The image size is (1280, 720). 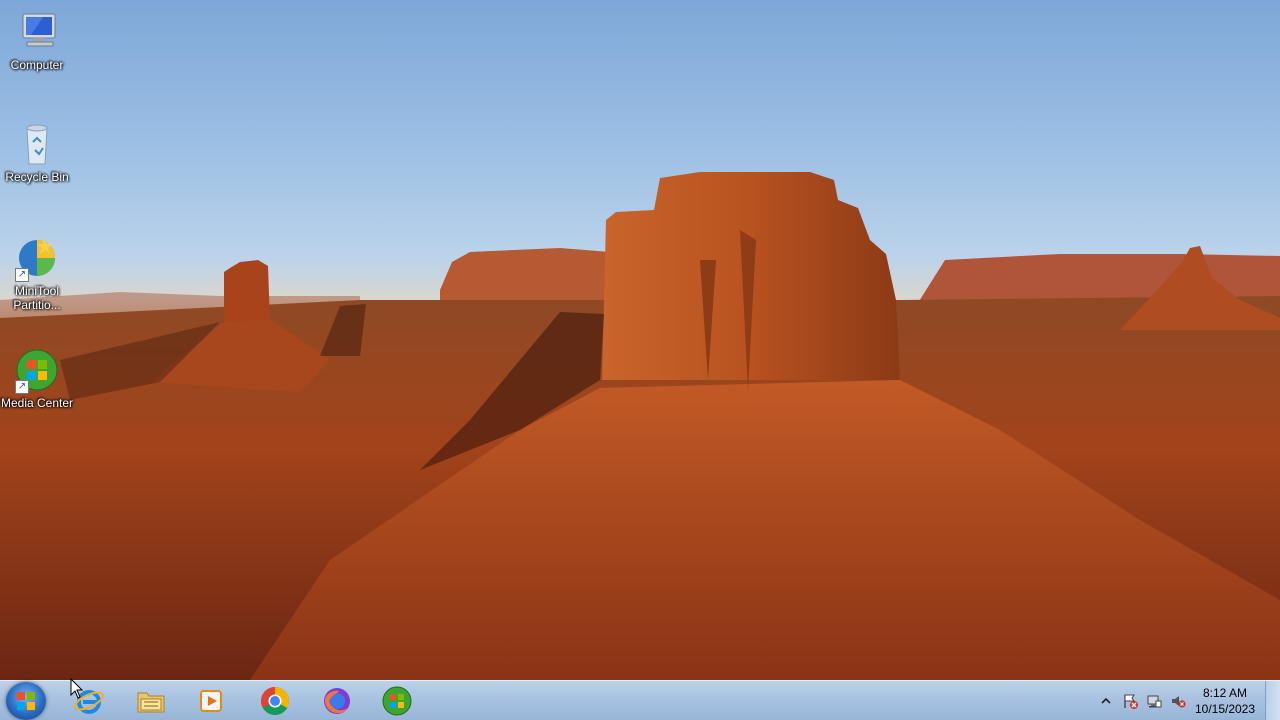 I want to click on desktop-icon-computer: Computer, so click(x=37, y=40).